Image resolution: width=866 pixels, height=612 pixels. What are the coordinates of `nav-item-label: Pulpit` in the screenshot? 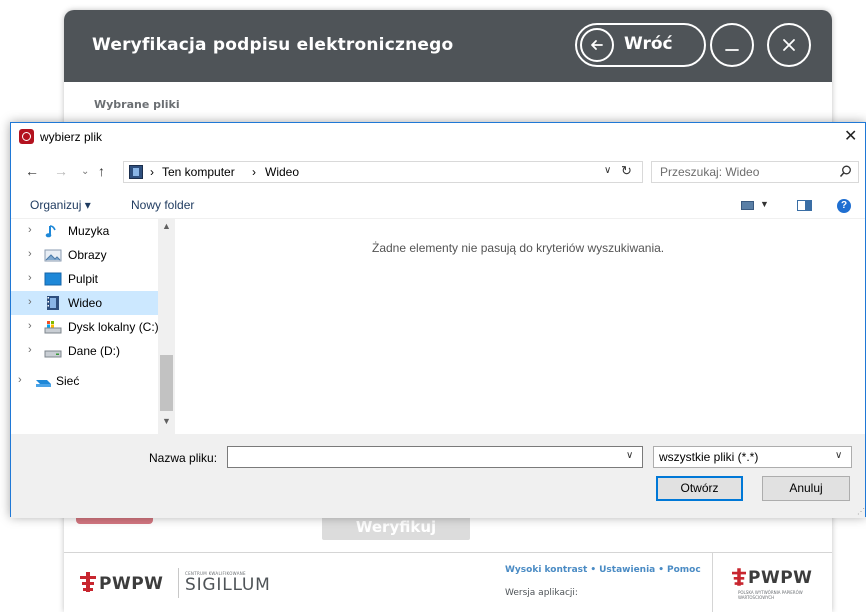 It's located at (83, 279).